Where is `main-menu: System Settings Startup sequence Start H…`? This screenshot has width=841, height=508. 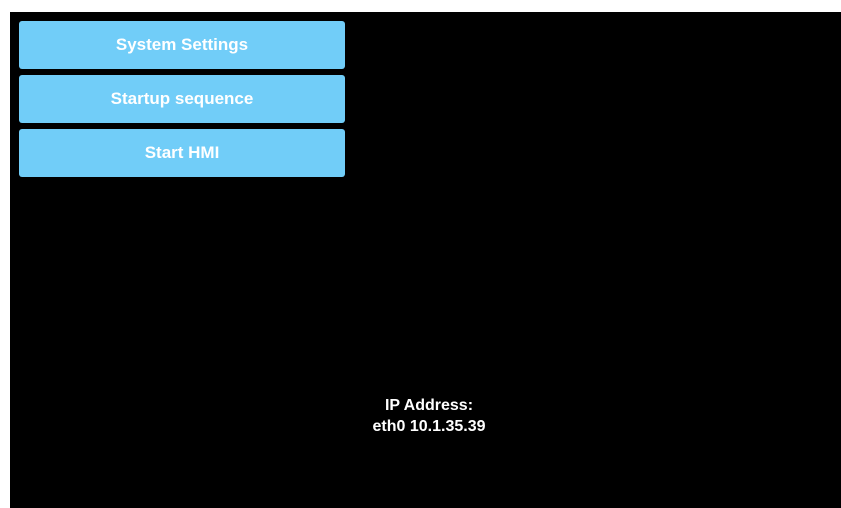 main-menu: System Settings Startup sequence Start H… is located at coordinates (182, 102).